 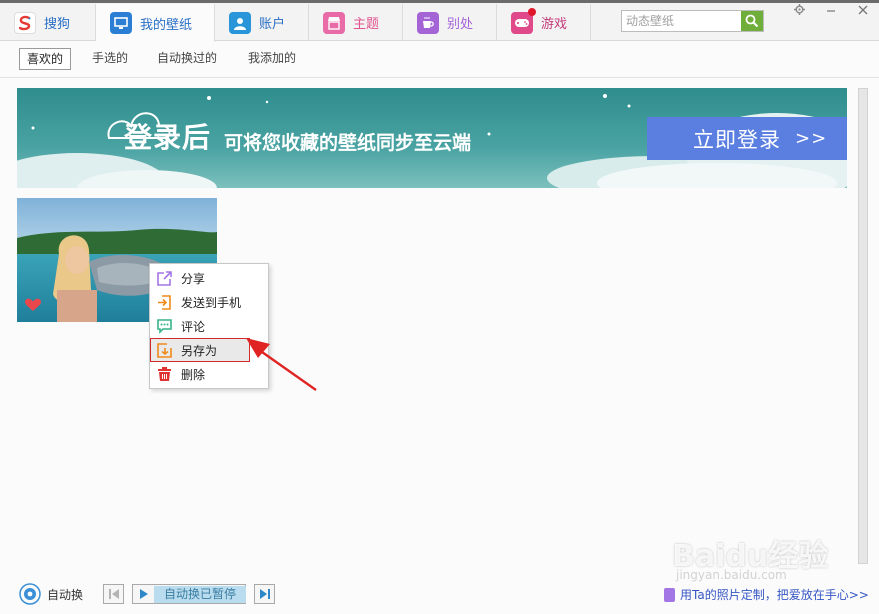 What do you see at coordinates (164, 326) in the screenshot?
I see `comment-icon` at bounding box center [164, 326].